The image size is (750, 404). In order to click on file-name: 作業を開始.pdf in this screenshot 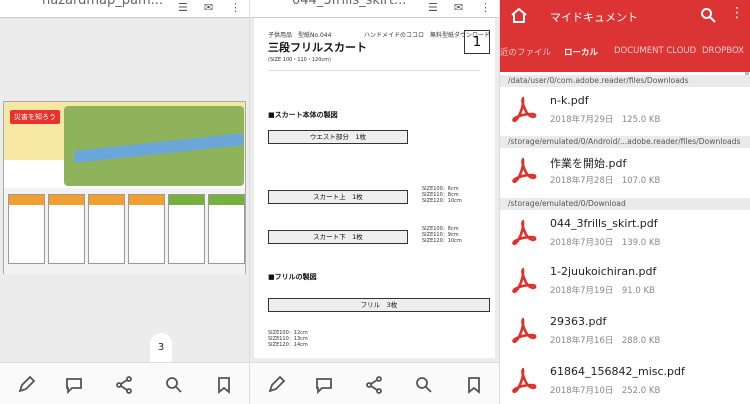, I will do `click(588, 163)`.